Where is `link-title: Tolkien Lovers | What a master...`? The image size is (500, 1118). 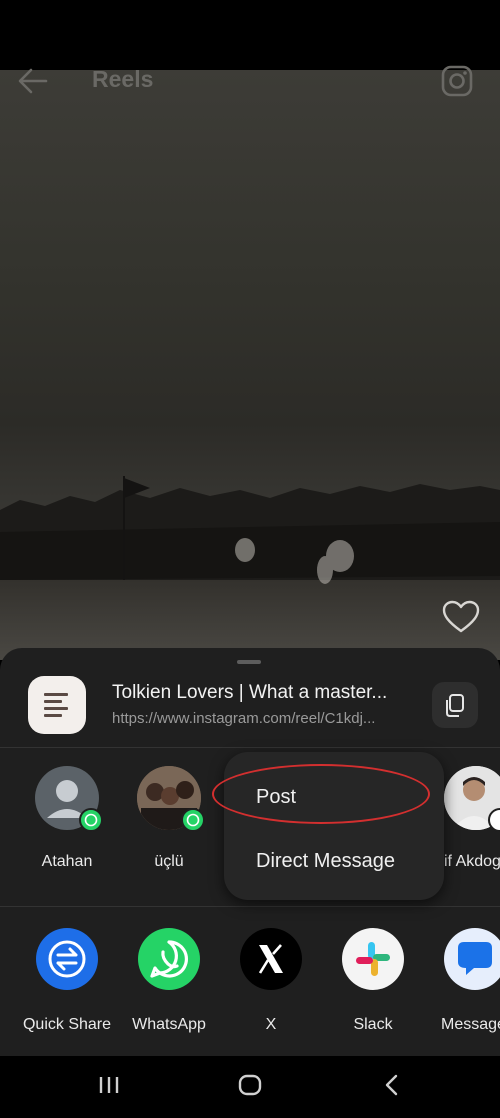
link-title: Tolkien Lovers | What a master... is located at coordinates (250, 692).